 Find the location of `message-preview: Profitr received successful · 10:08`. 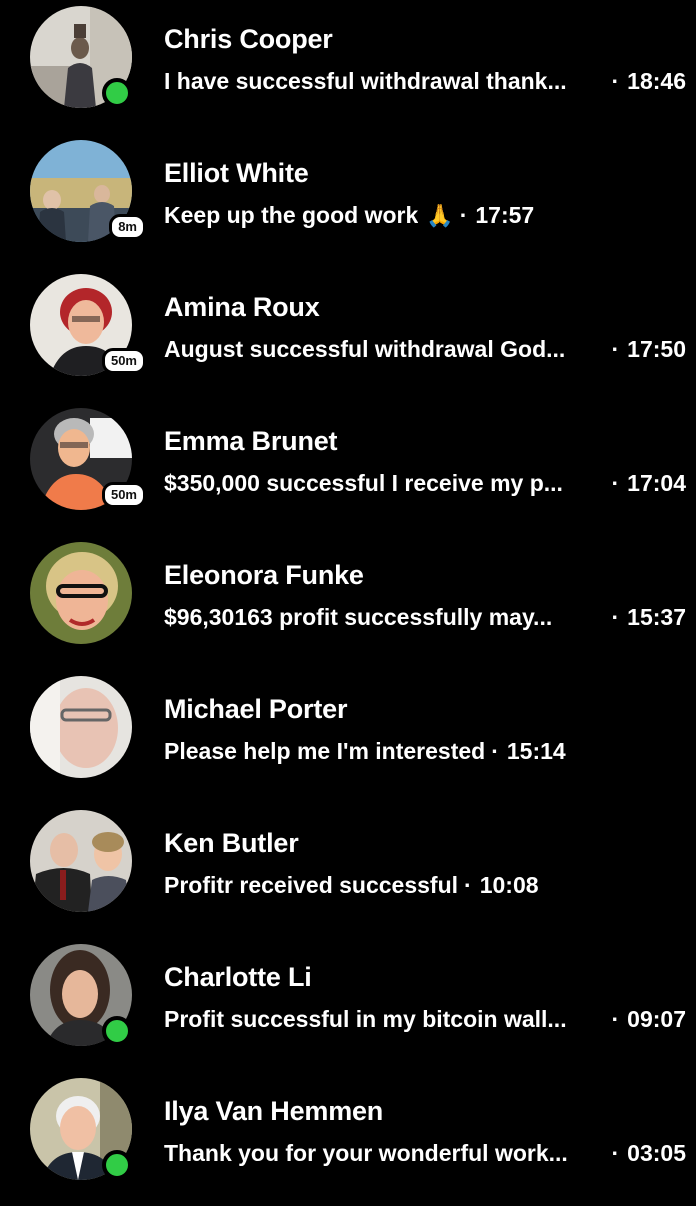

message-preview: Profitr received successful · 10:08 is located at coordinates (425, 885).